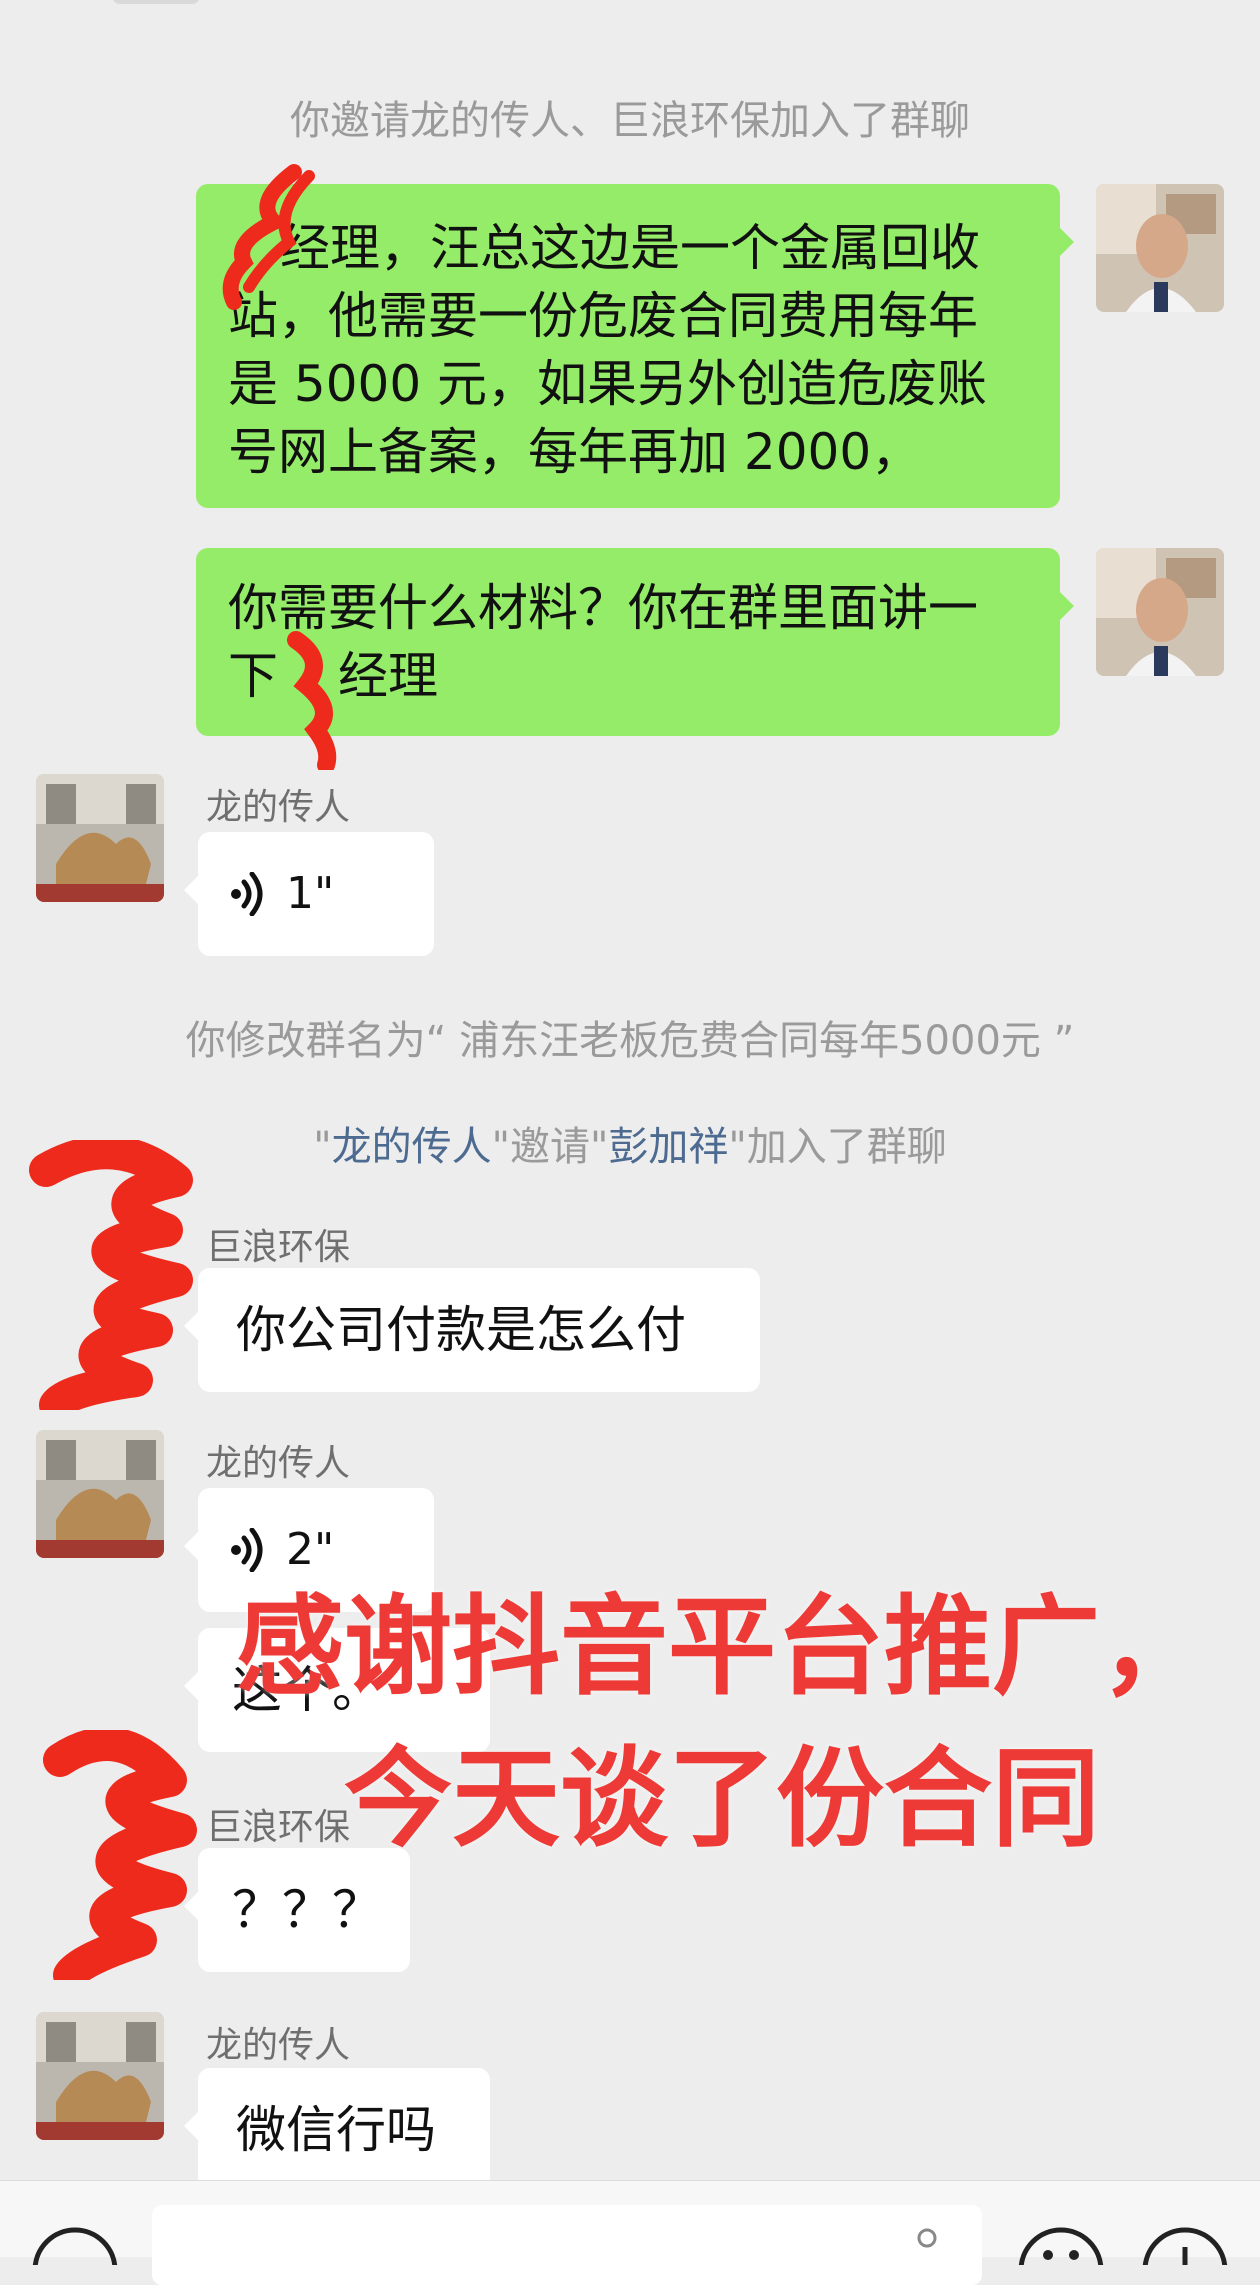 This screenshot has width=1260, height=2285. I want to click on voice-wave-icon, so click(247, 894).